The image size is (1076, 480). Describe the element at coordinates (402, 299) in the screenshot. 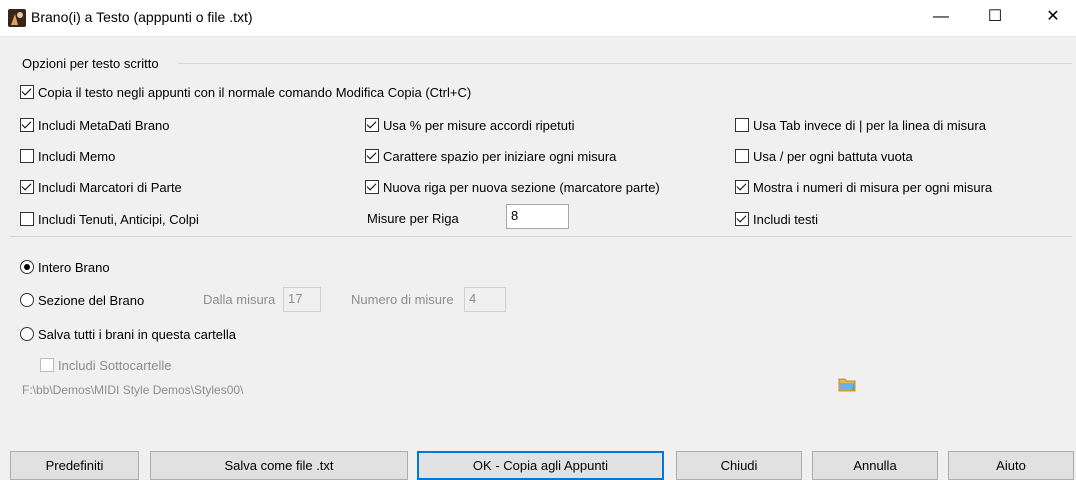

I see `num-bars-label: Numero di misure` at that location.